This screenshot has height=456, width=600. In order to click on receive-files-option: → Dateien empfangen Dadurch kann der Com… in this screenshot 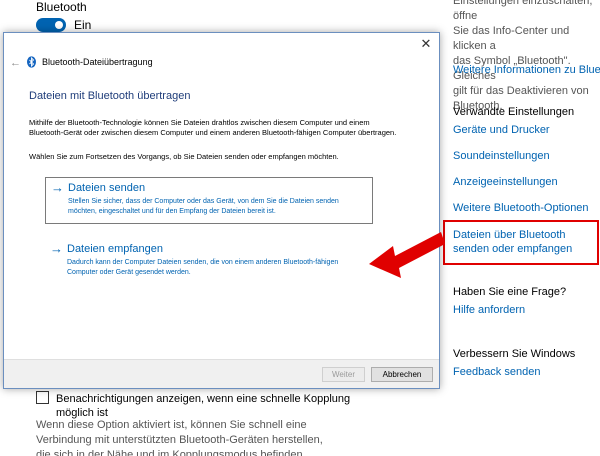, I will do `click(209, 259)`.